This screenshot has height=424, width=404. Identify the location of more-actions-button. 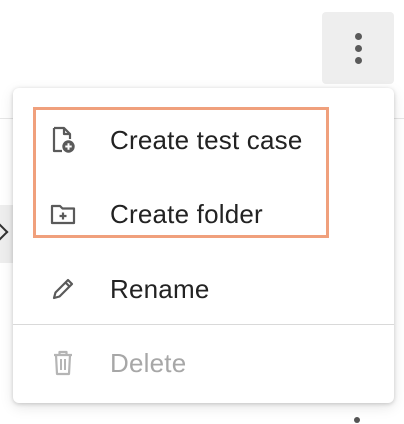
(358, 48).